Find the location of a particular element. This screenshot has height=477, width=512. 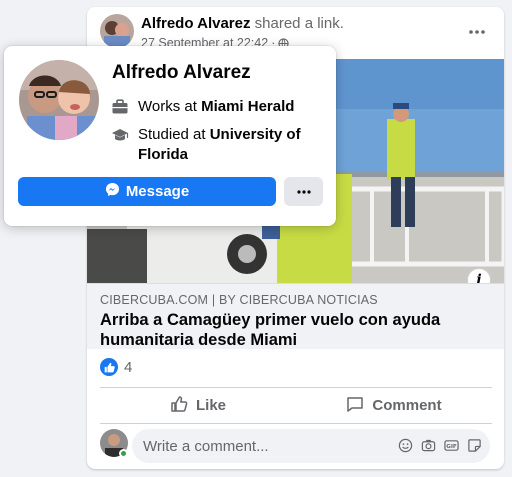

link-domain: CIBERCUBA.COM | BY CIBERCUBA NOTICIAS is located at coordinates (239, 300).